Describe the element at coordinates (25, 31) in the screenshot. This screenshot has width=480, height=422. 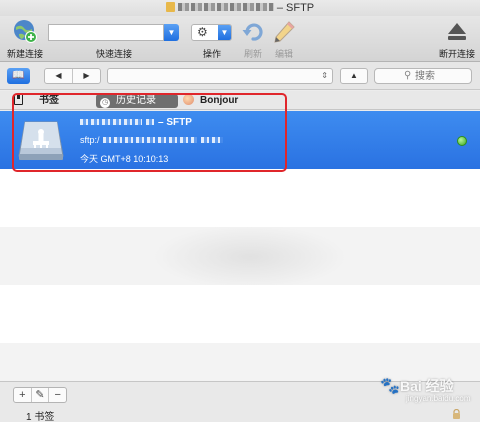
I see `globe-plus-icon` at that location.